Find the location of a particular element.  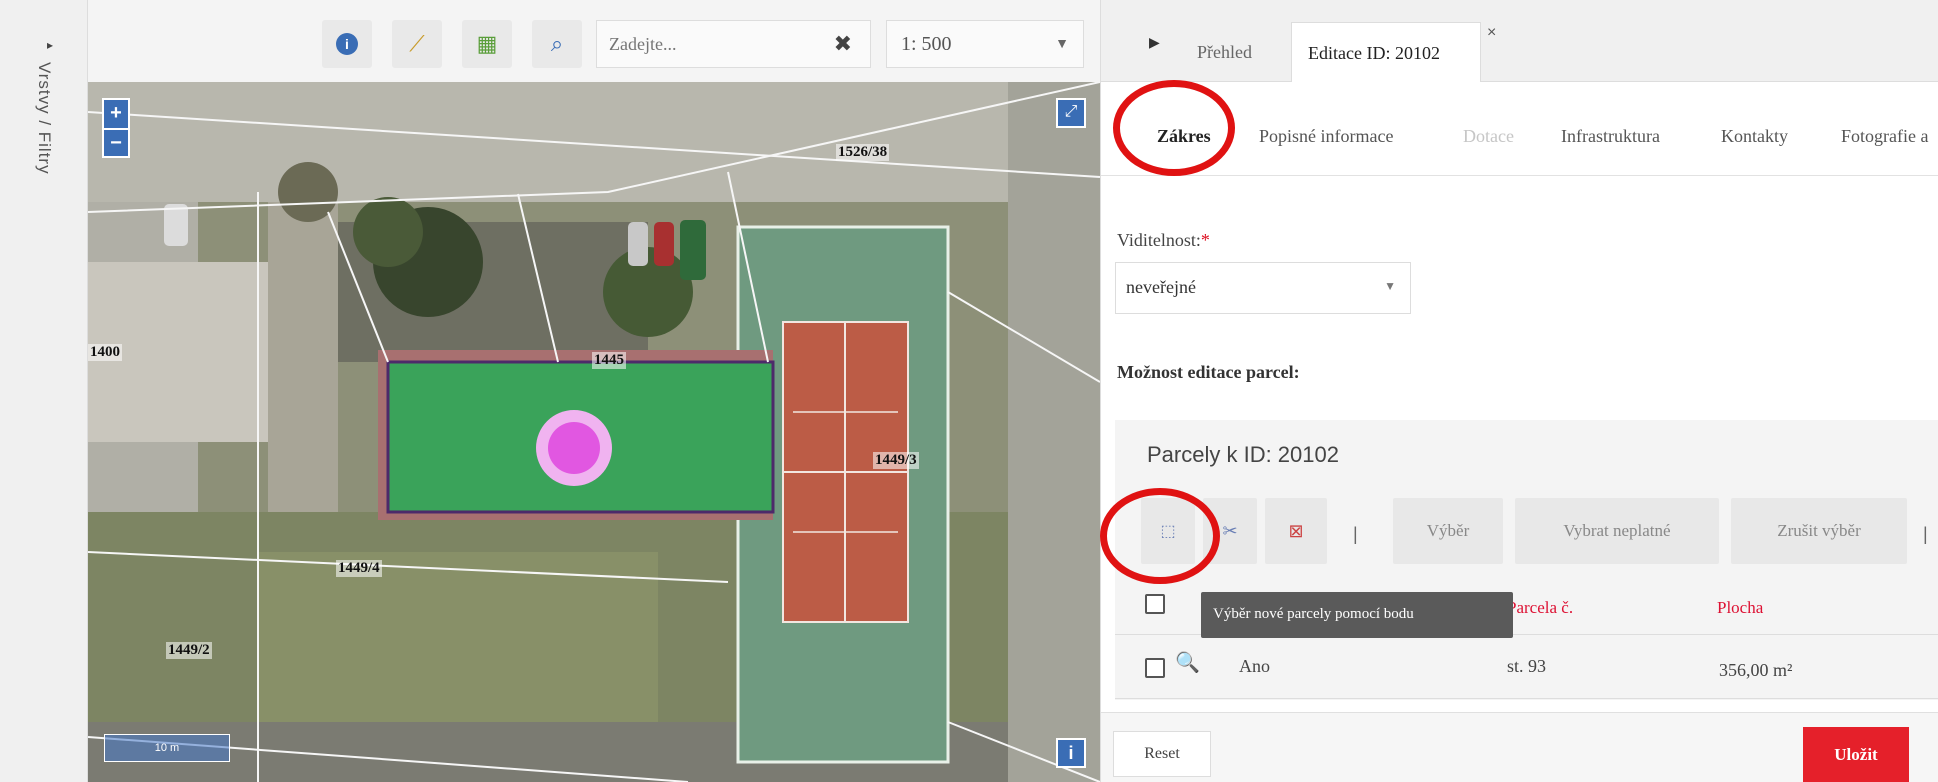

select-by-polygon-button: ✂ is located at coordinates (1230, 531).